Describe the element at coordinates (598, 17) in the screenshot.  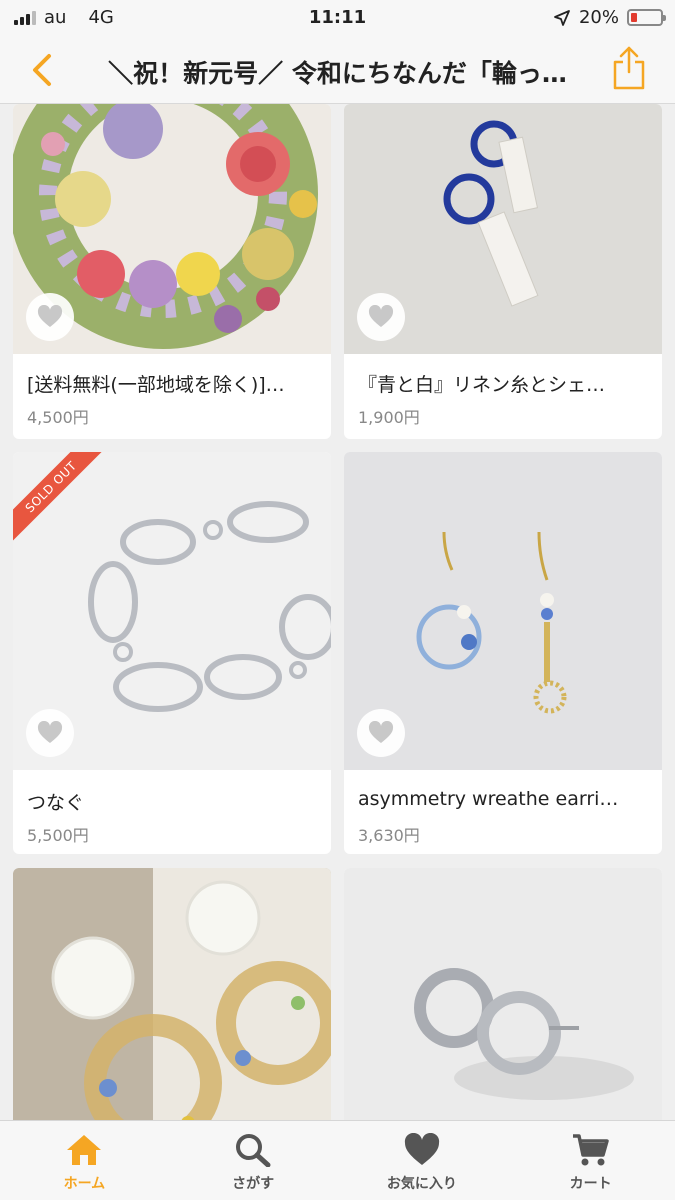
I see `battery-percent: 20%` at that location.